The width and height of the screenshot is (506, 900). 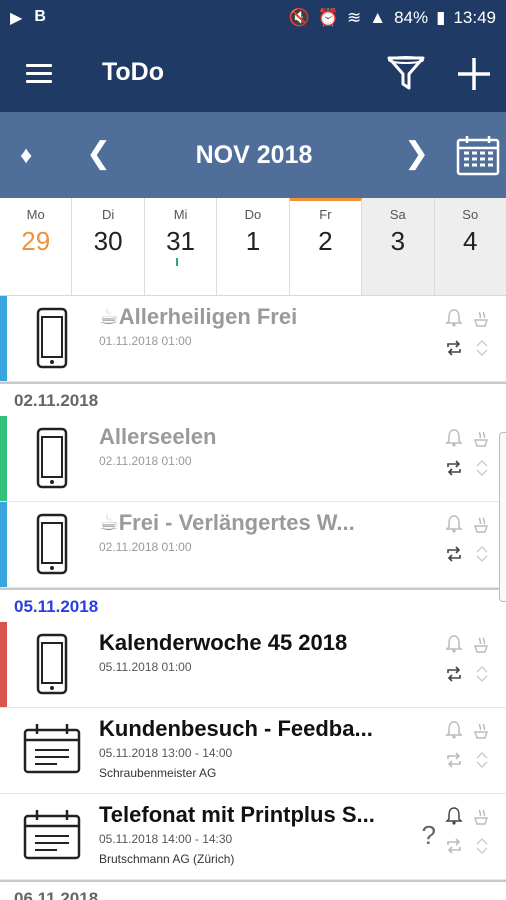 I want to click on alarm-icon: ⏰, so click(x=328, y=17).